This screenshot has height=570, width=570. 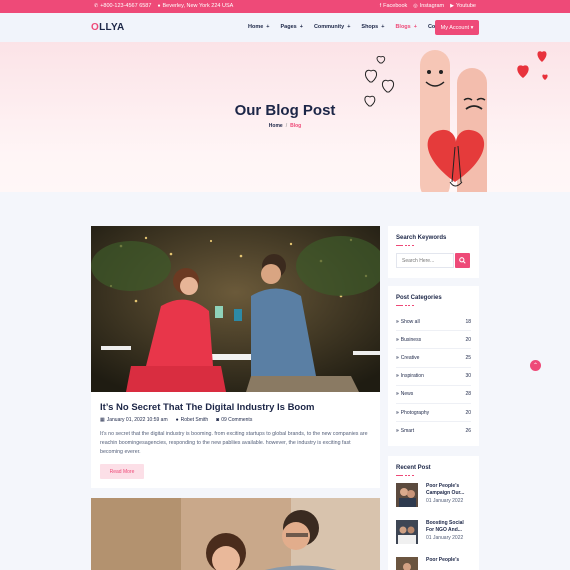 What do you see at coordinates (457, 27) in the screenshot?
I see `my-account-button: My Account ▾` at bounding box center [457, 27].